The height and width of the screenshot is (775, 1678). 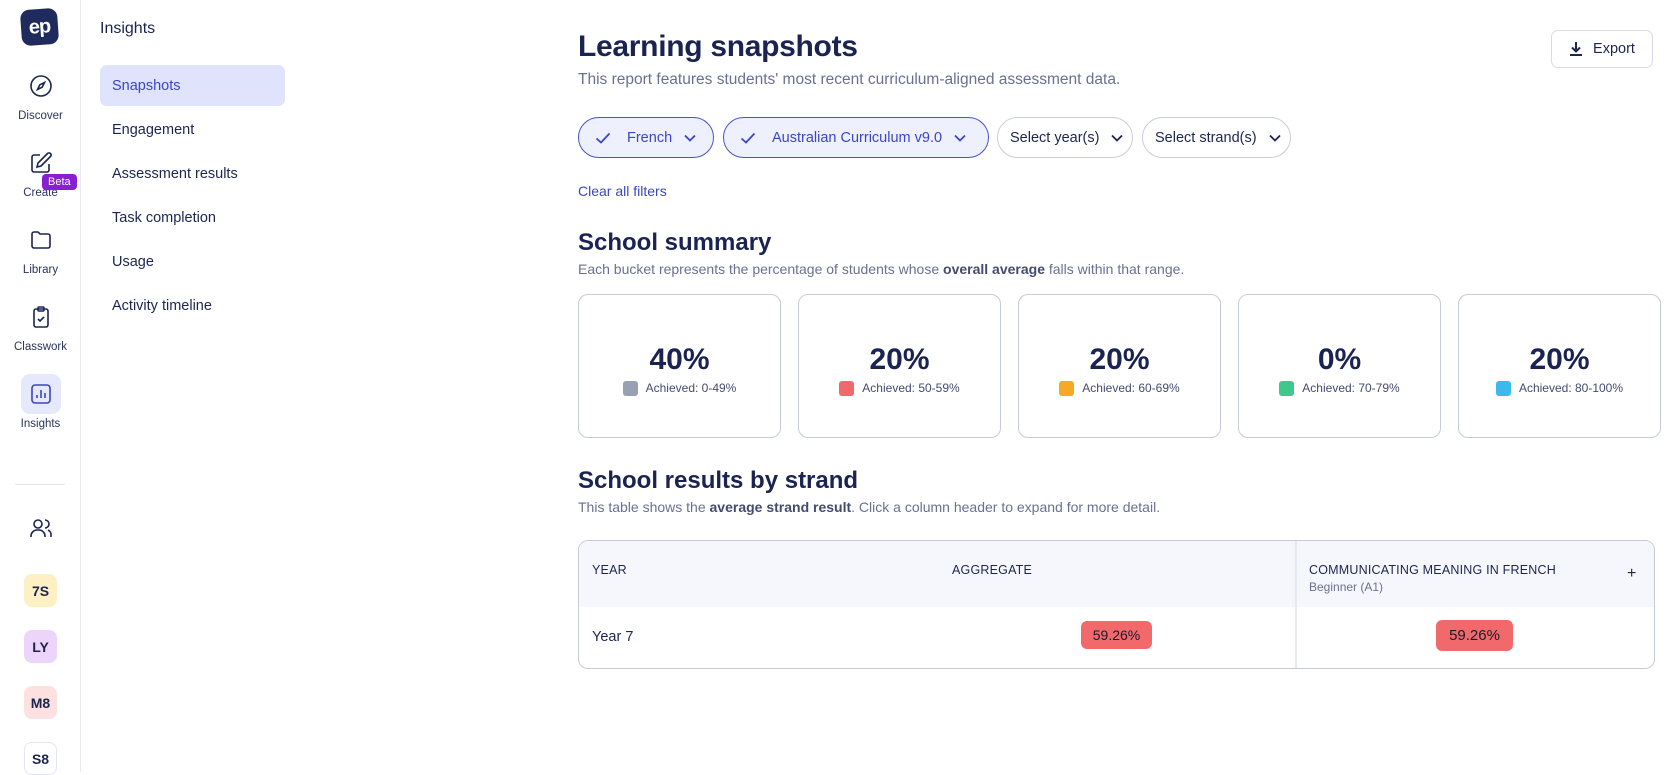 What do you see at coordinates (192, 173) in the screenshot?
I see `subnav-item-assessment-results: Assessment results` at bounding box center [192, 173].